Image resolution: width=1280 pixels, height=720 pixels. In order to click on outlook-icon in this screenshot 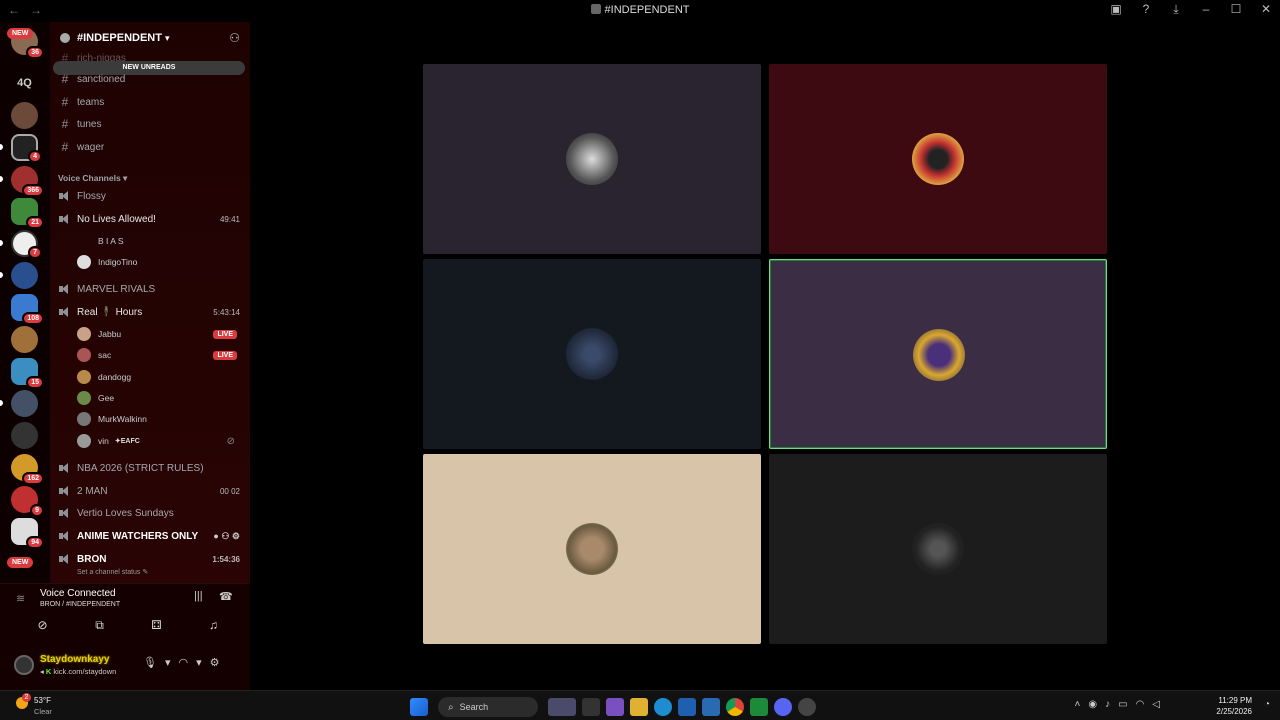, I will do `click(711, 707)`.